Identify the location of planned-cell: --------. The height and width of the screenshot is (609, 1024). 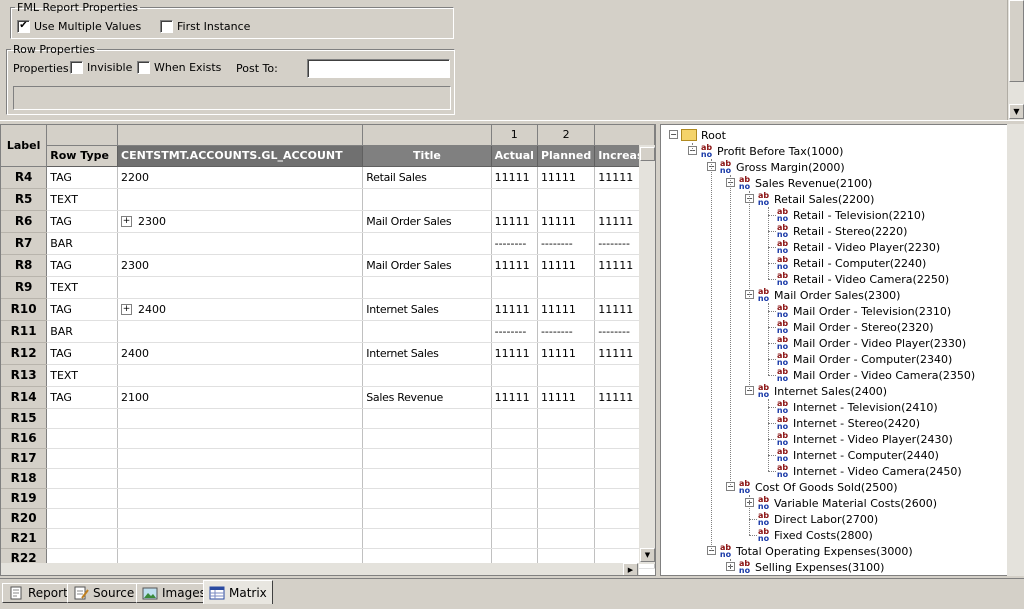
(566, 331).